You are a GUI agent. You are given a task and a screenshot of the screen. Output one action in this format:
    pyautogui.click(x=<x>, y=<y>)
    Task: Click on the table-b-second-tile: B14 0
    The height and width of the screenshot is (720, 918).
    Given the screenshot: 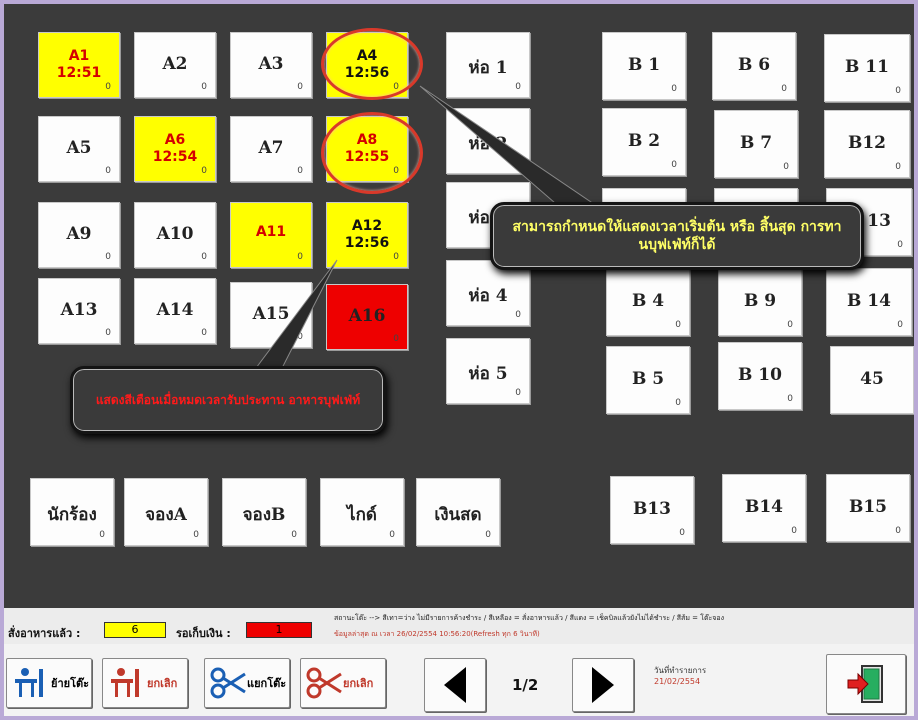 What is the action you would take?
    pyautogui.click(x=764, y=508)
    